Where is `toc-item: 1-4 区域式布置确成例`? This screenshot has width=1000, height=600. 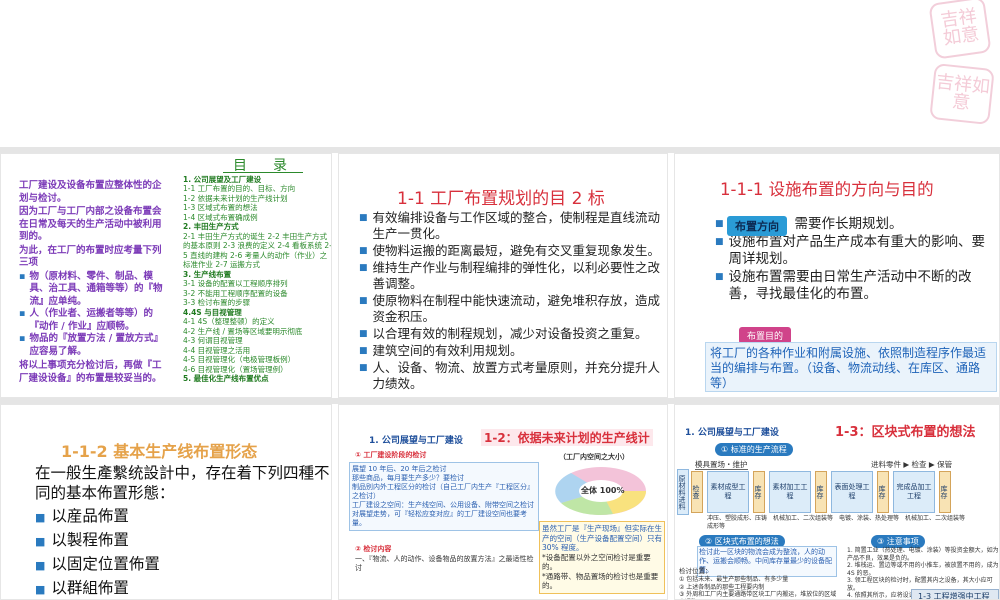
toc-item: 1-4 区域式布置确成例 is located at coordinates (220, 217).